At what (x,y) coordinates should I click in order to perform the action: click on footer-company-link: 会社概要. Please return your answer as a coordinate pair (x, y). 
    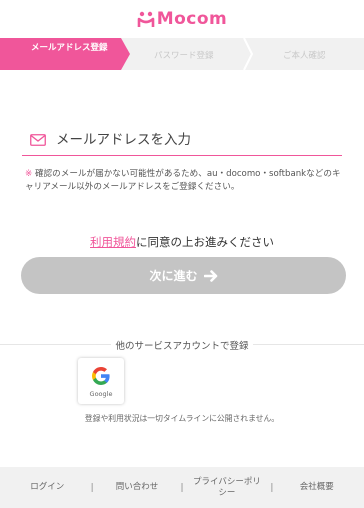
    Looking at the image, I should click on (317, 487).